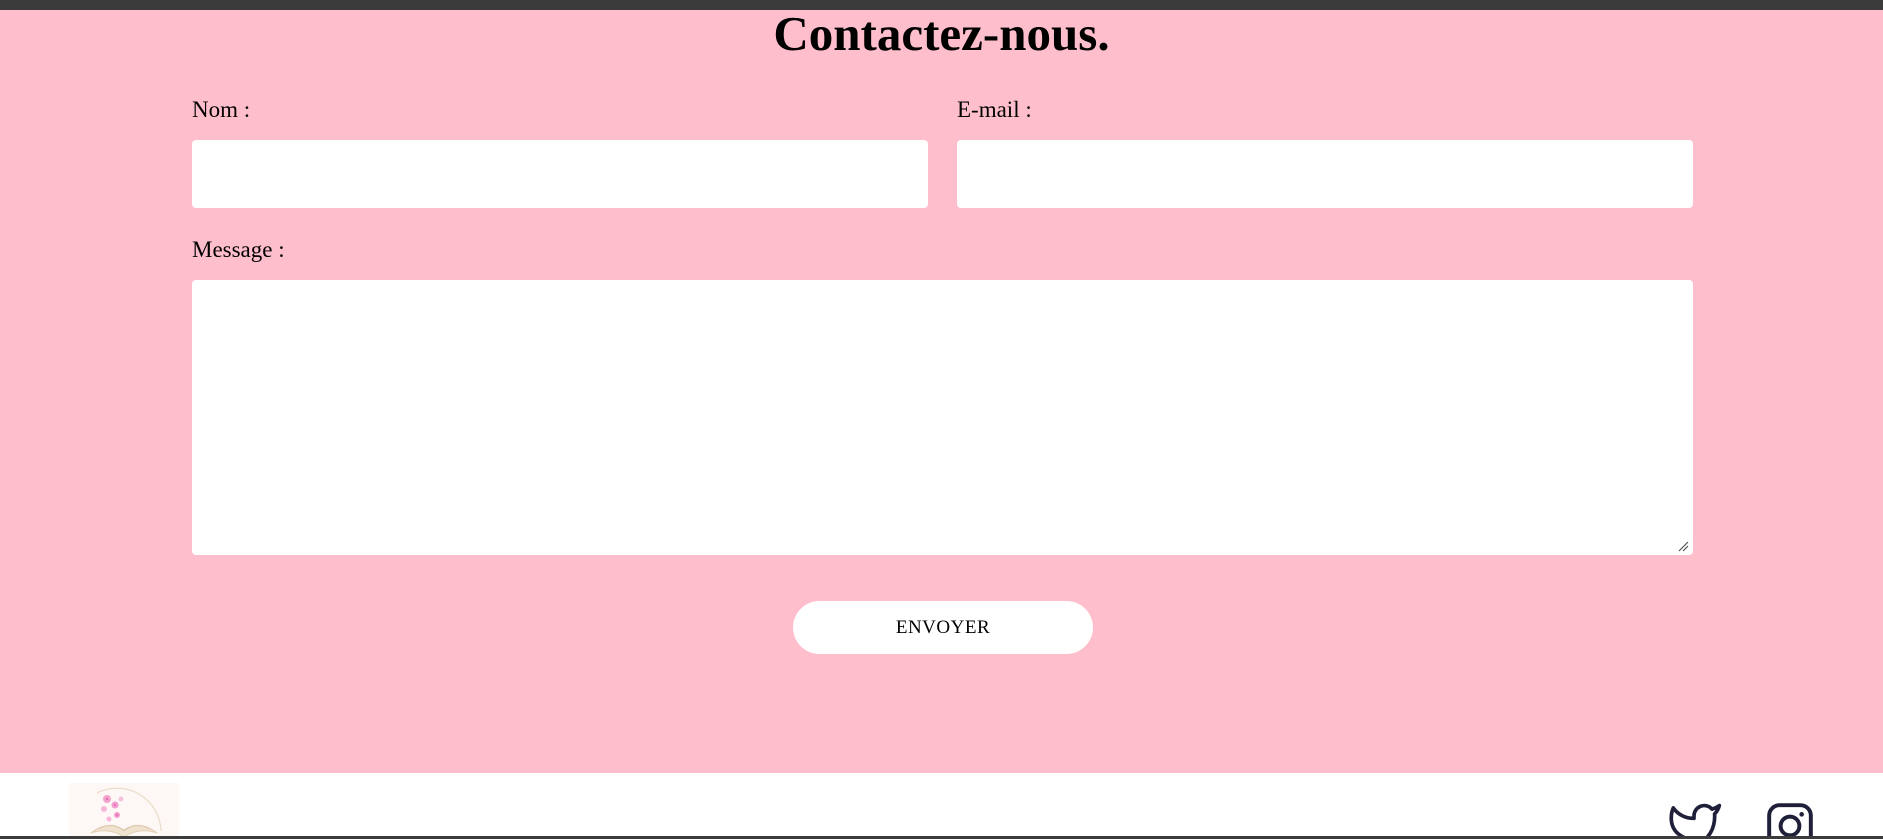 This screenshot has width=1883, height=839. I want to click on name-label: Nom :, so click(221, 109).